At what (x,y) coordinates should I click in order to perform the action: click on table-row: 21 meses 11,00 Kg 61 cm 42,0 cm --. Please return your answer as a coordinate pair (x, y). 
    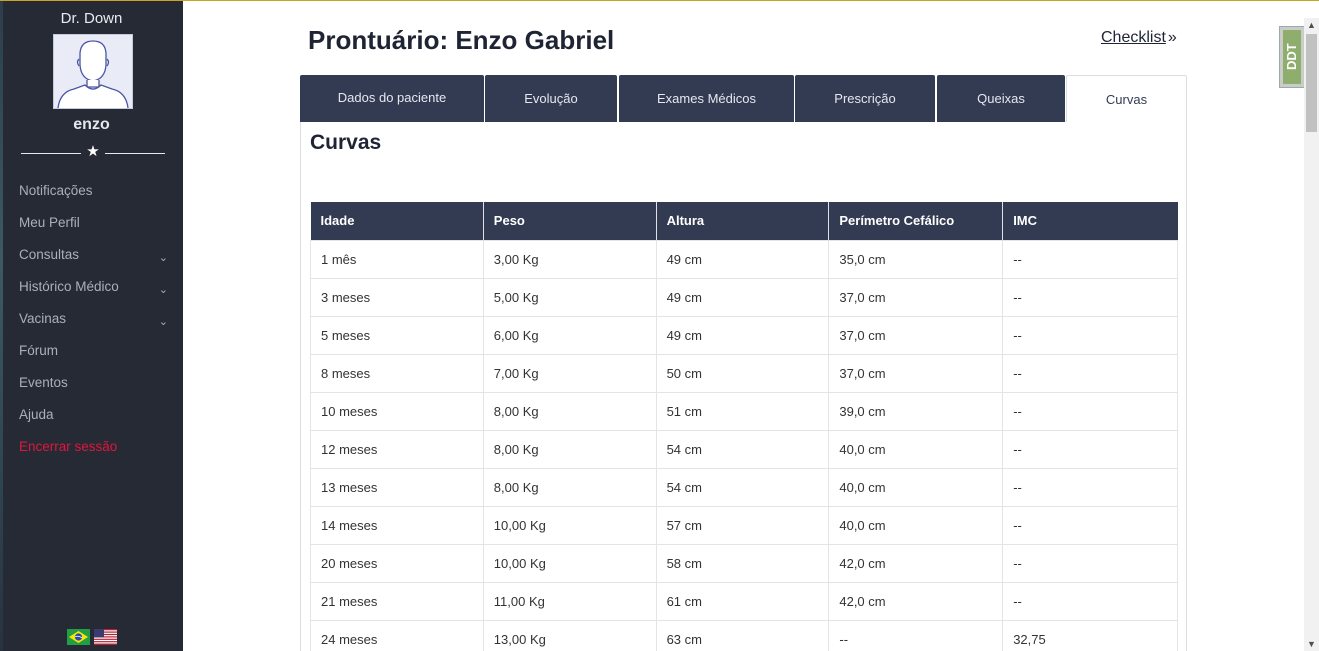
    Looking at the image, I should click on (744, 601).